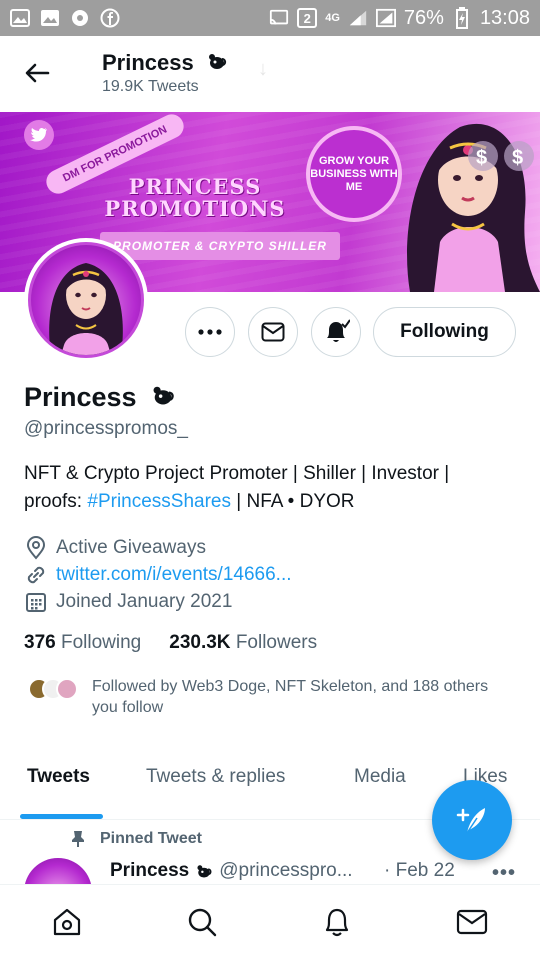 This screenshot has height=960, width=540. I want to click on profile-avatar, so click(86, 300).